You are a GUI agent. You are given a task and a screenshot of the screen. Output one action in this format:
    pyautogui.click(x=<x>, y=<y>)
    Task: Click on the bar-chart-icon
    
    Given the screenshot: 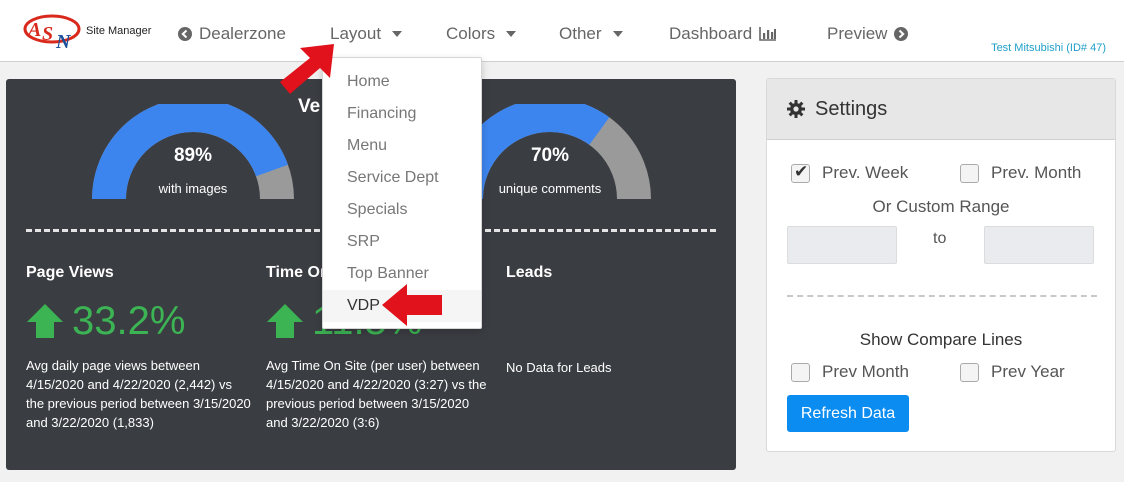 What is the action you would take?
    pyautogui.click(x=768, y=34)
    